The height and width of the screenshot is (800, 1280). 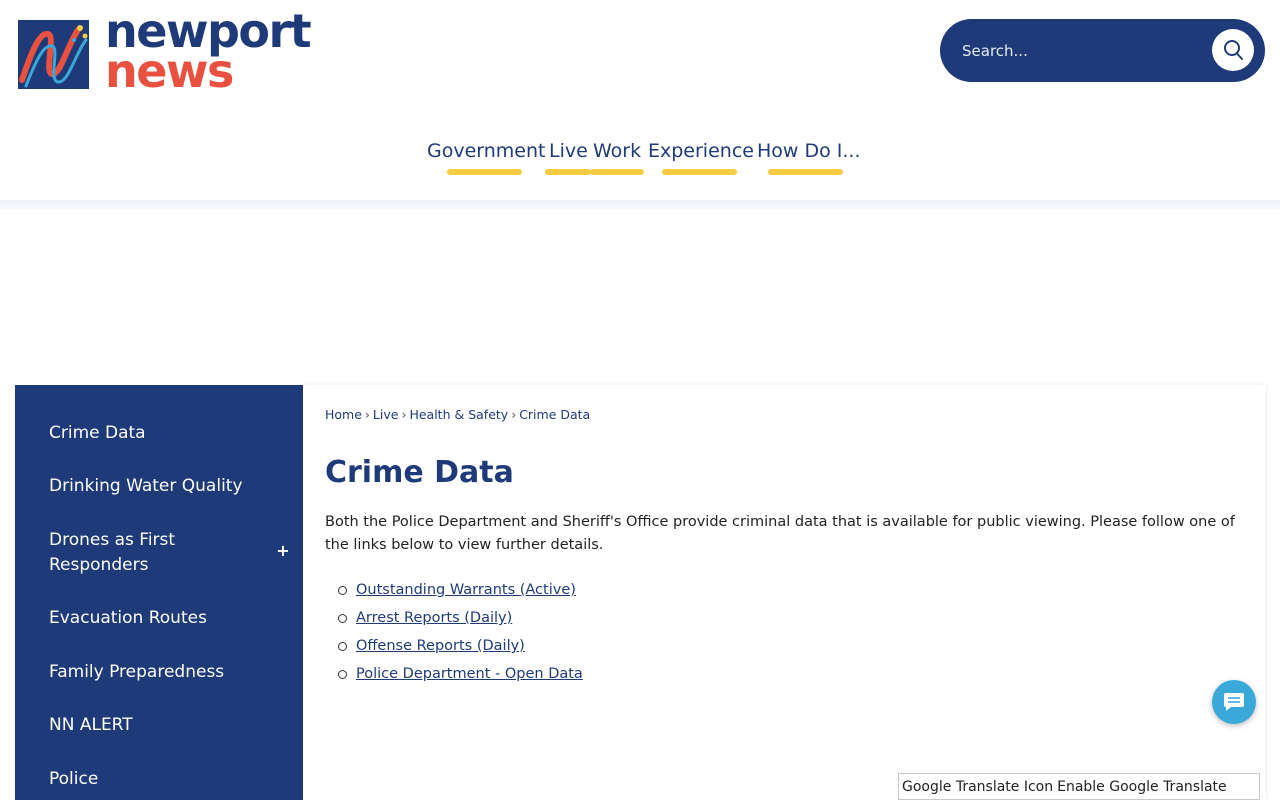 I want to click on nav-label: Live, so click(x=568, y=151).